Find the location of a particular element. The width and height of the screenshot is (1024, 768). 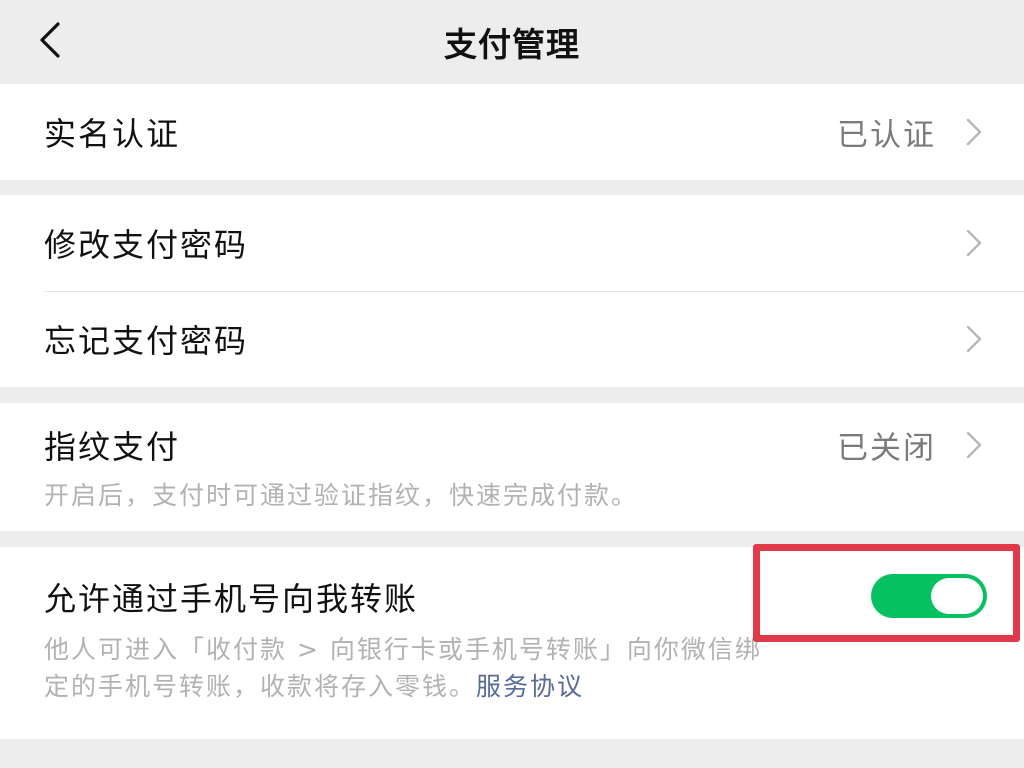

row-real-name-verification: 实名认证 已认证 is located at coordinates (512, 132).